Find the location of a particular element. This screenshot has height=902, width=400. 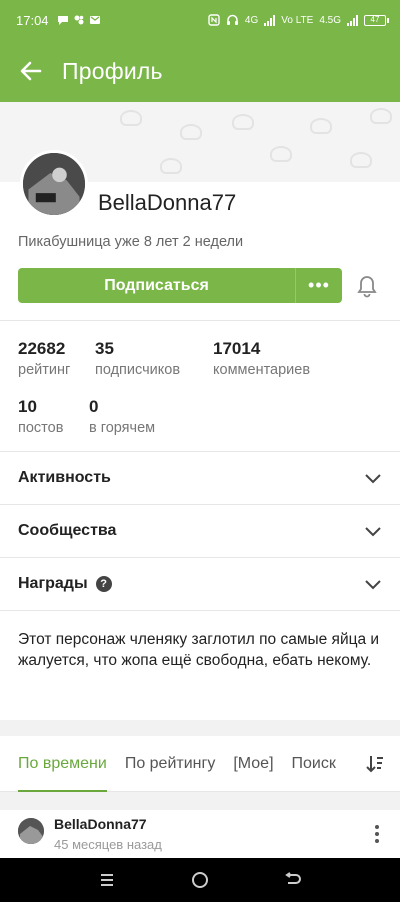

home-icon is located at coordinates (200, 880).